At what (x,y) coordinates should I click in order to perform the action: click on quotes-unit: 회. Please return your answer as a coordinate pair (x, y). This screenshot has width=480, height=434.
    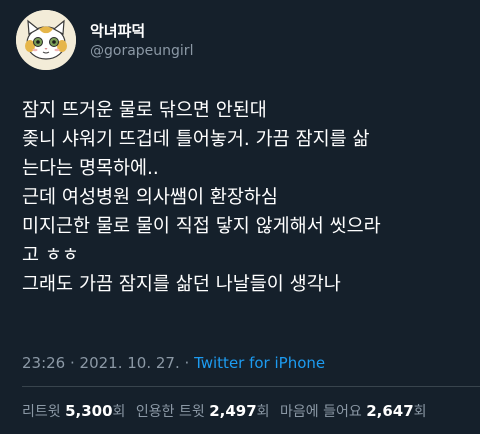
    Looking at the image, I should click on (263, 412).